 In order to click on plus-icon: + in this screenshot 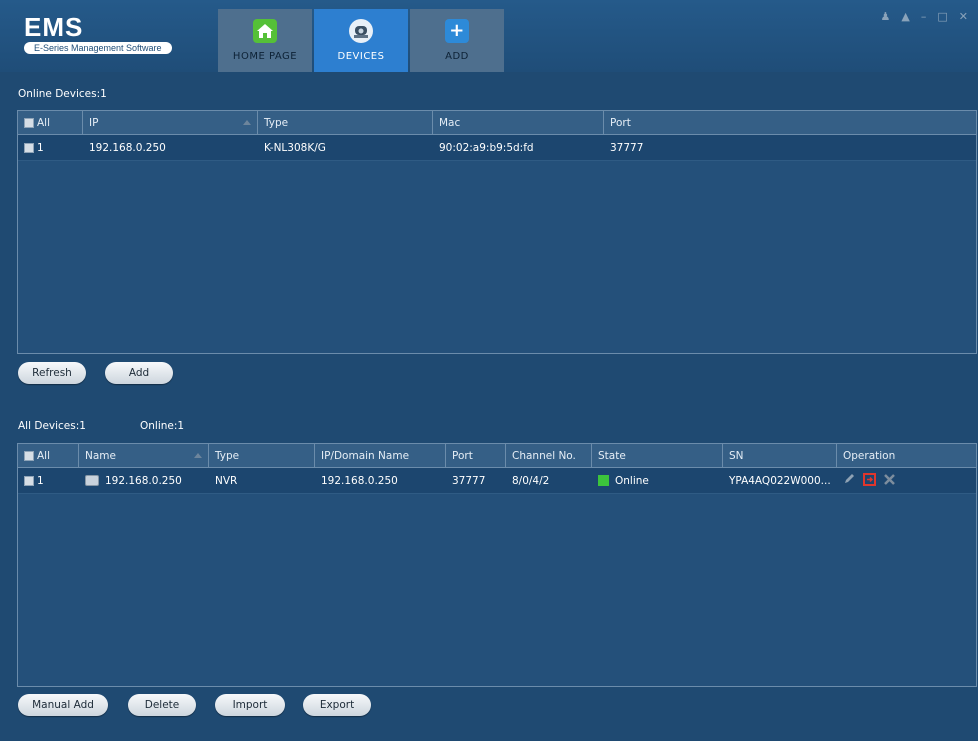, I will do `click(457, 31)`.